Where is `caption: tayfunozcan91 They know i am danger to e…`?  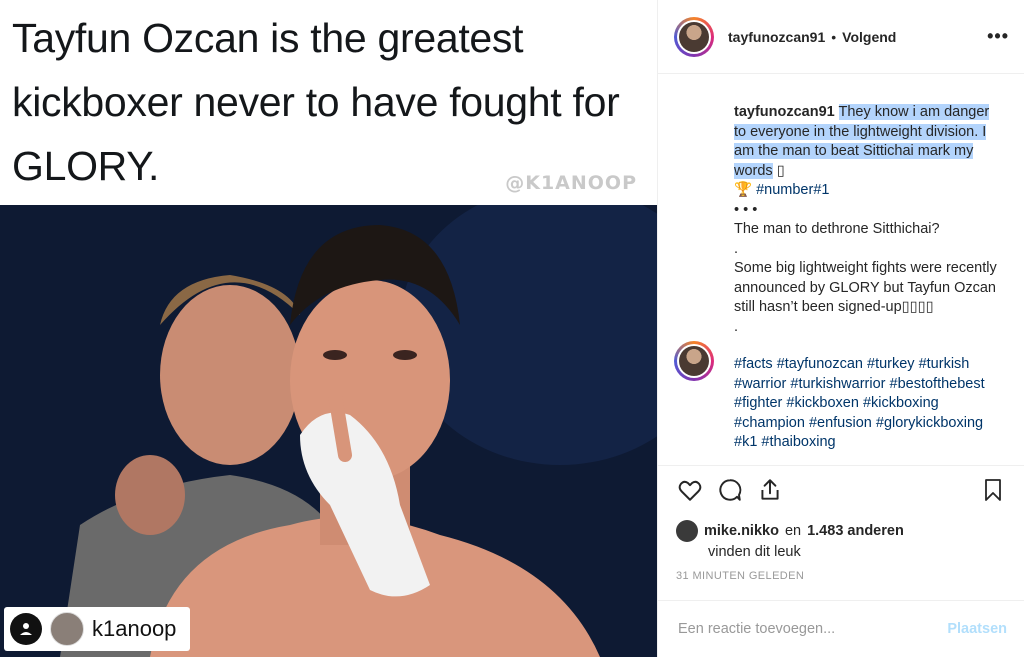
caption: tayfunozcan91 They know i am danger to e… is located at coordinates (866, 220).